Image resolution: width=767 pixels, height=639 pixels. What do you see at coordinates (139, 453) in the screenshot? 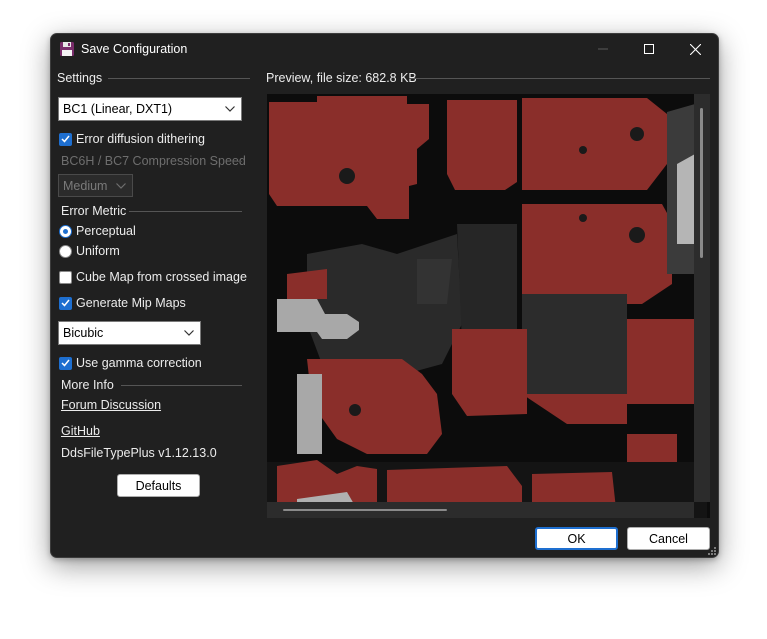
I see `version-label: DdsFileTypePlus v1.12.13.0` at bounding box center [139, 453].